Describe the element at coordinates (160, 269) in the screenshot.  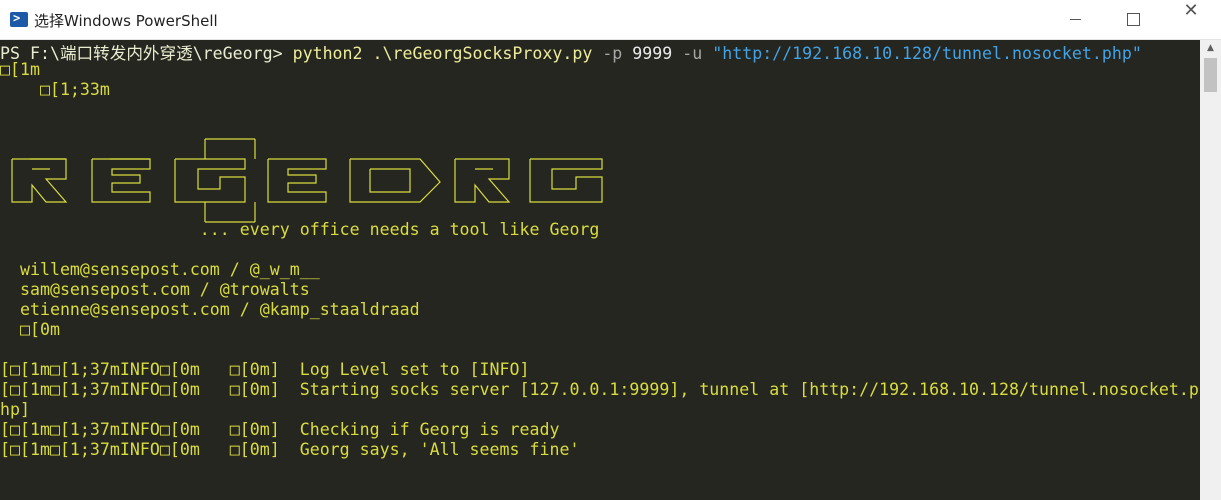
I see `author-line: willem@sensepost.com / @_w_m__` at that location.